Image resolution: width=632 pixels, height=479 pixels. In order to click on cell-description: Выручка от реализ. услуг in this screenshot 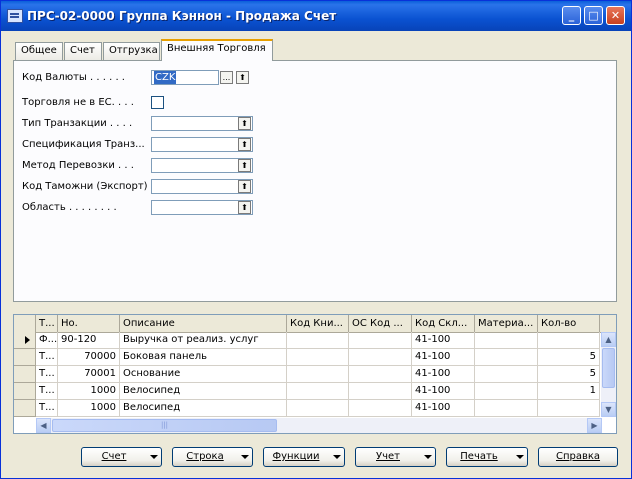, I will do `click(203, 340)`.